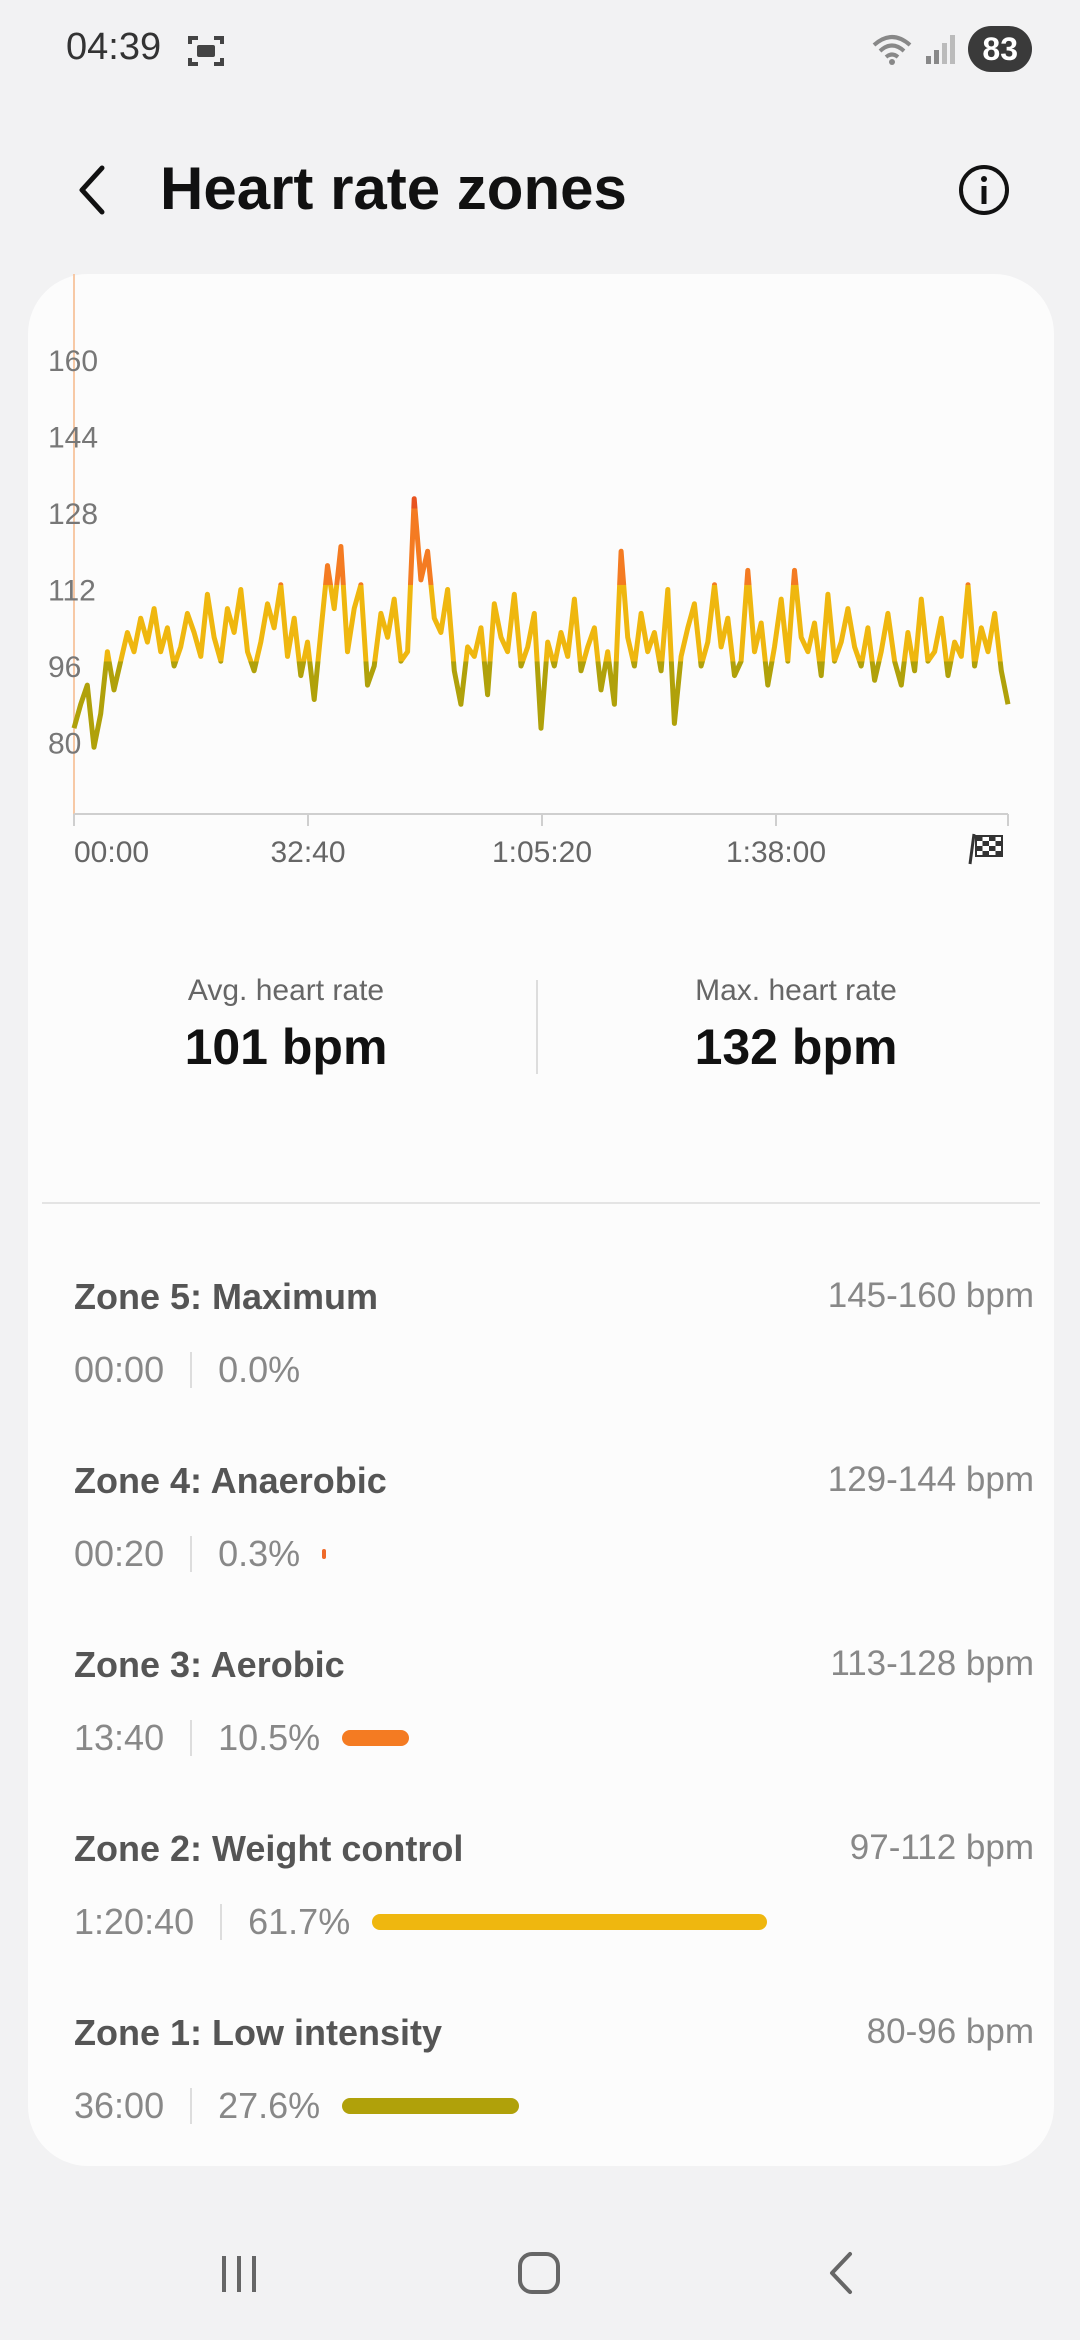 The width and height of the screenshot is (1080, 2340). Describe the element at coordinates (393, 188) in the screenshot. I see `page-title: Heart rate zones` at that location.